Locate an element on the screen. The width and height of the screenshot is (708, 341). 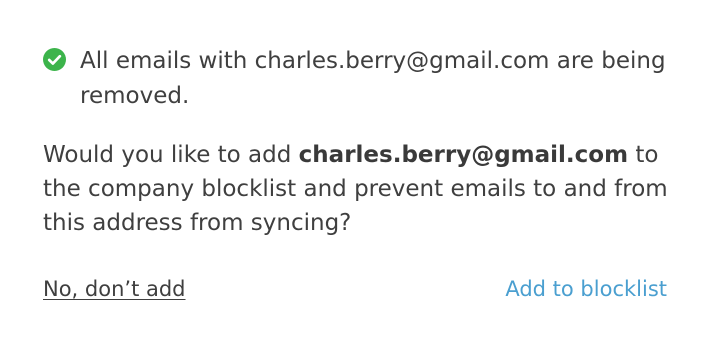
question-email: charles.berry@gmail.com is located at coordinates (463, 155).